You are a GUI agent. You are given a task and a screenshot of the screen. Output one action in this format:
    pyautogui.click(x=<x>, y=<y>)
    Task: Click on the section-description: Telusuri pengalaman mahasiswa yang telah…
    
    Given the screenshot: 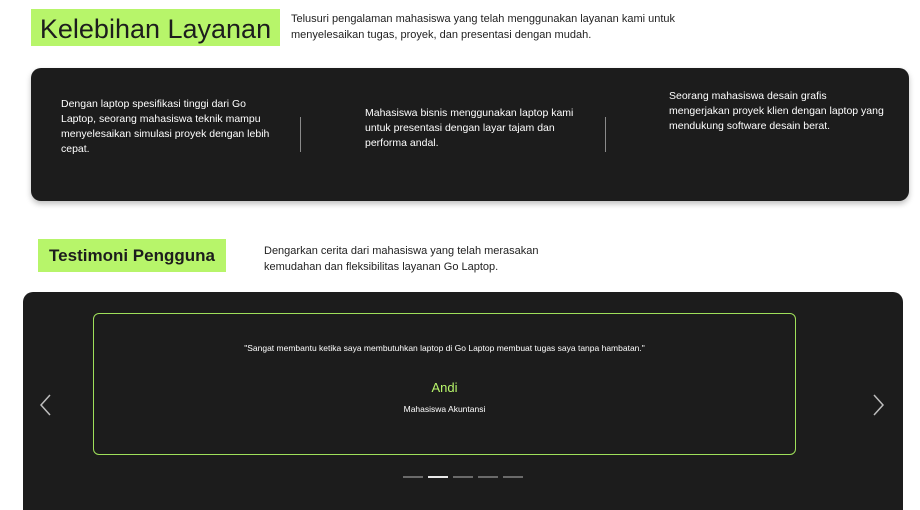 What is the action you would take?
    pyautogui.click(x=483, y=27)
    